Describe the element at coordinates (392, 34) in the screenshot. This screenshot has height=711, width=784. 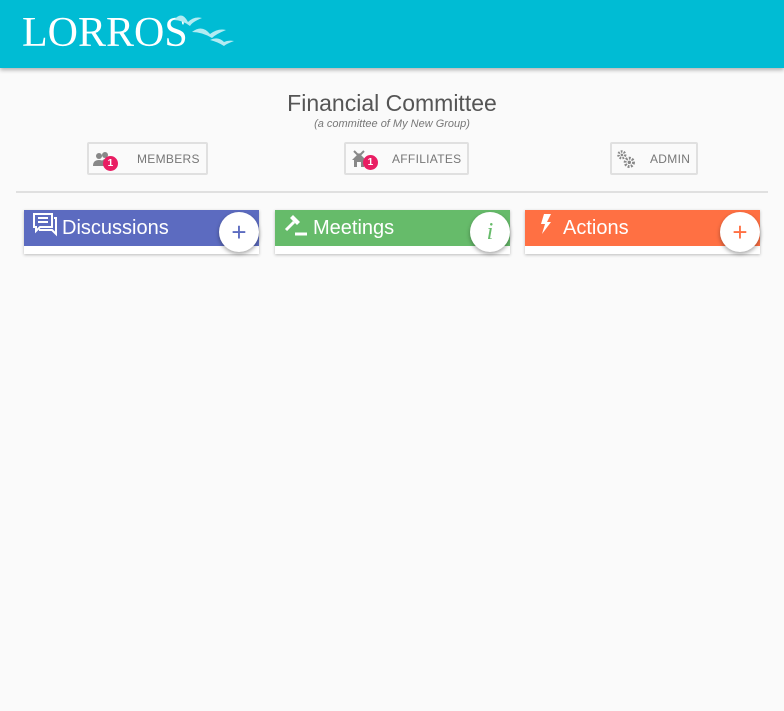
I see `top-app-bar: LORROS` at that location.